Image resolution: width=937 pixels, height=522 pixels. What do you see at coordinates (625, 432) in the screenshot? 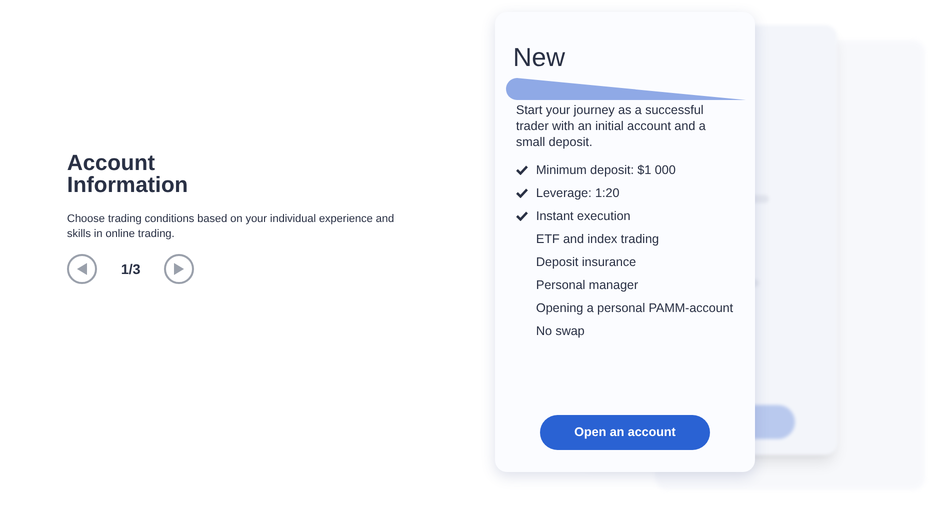
I see `open-account-button: Open an account` at bounding box center [625, 432].